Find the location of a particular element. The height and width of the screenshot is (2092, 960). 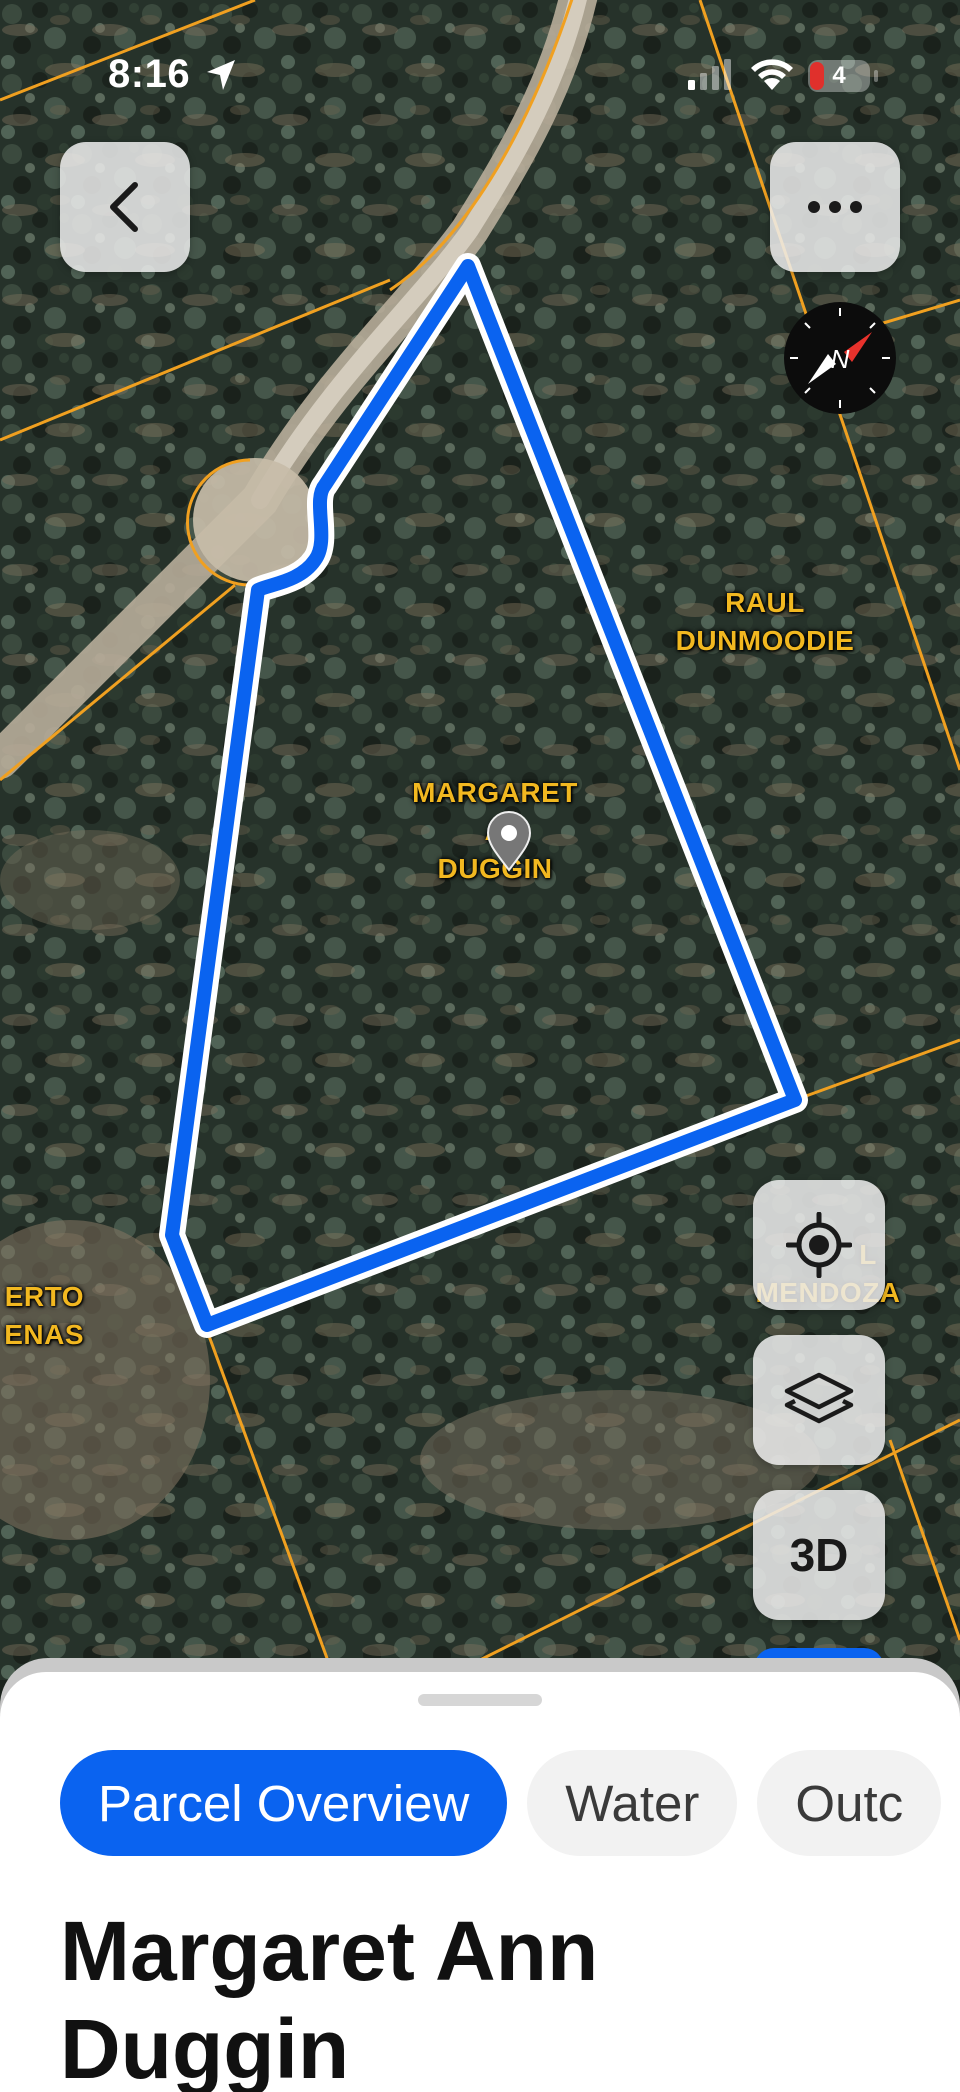

tab-parcel-overview: Parcel Overview is located at coordinates (284, 1803).